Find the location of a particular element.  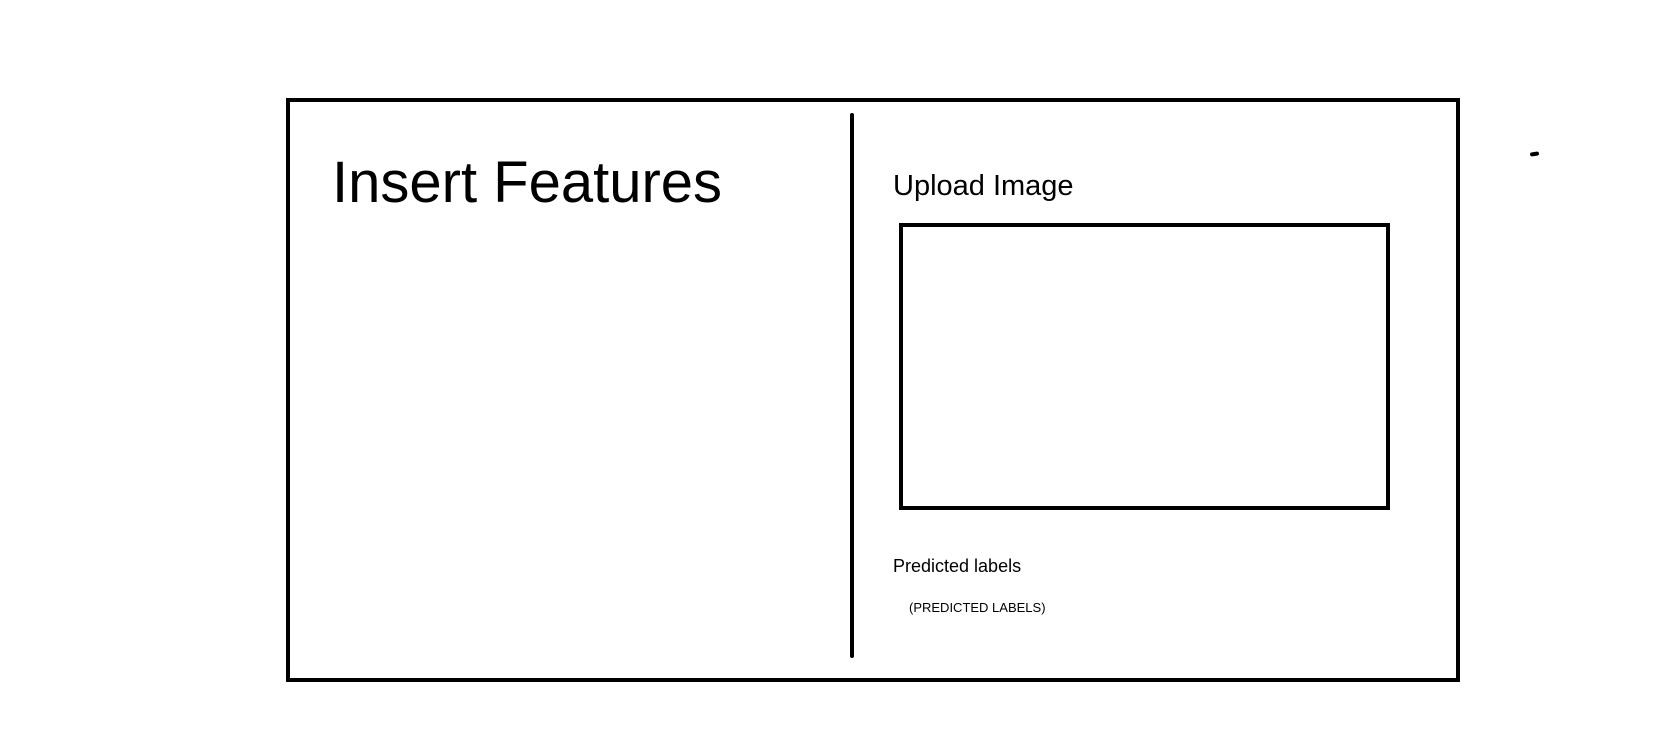

upload-image-title: Upload Image is located at coordinates (983, 186).